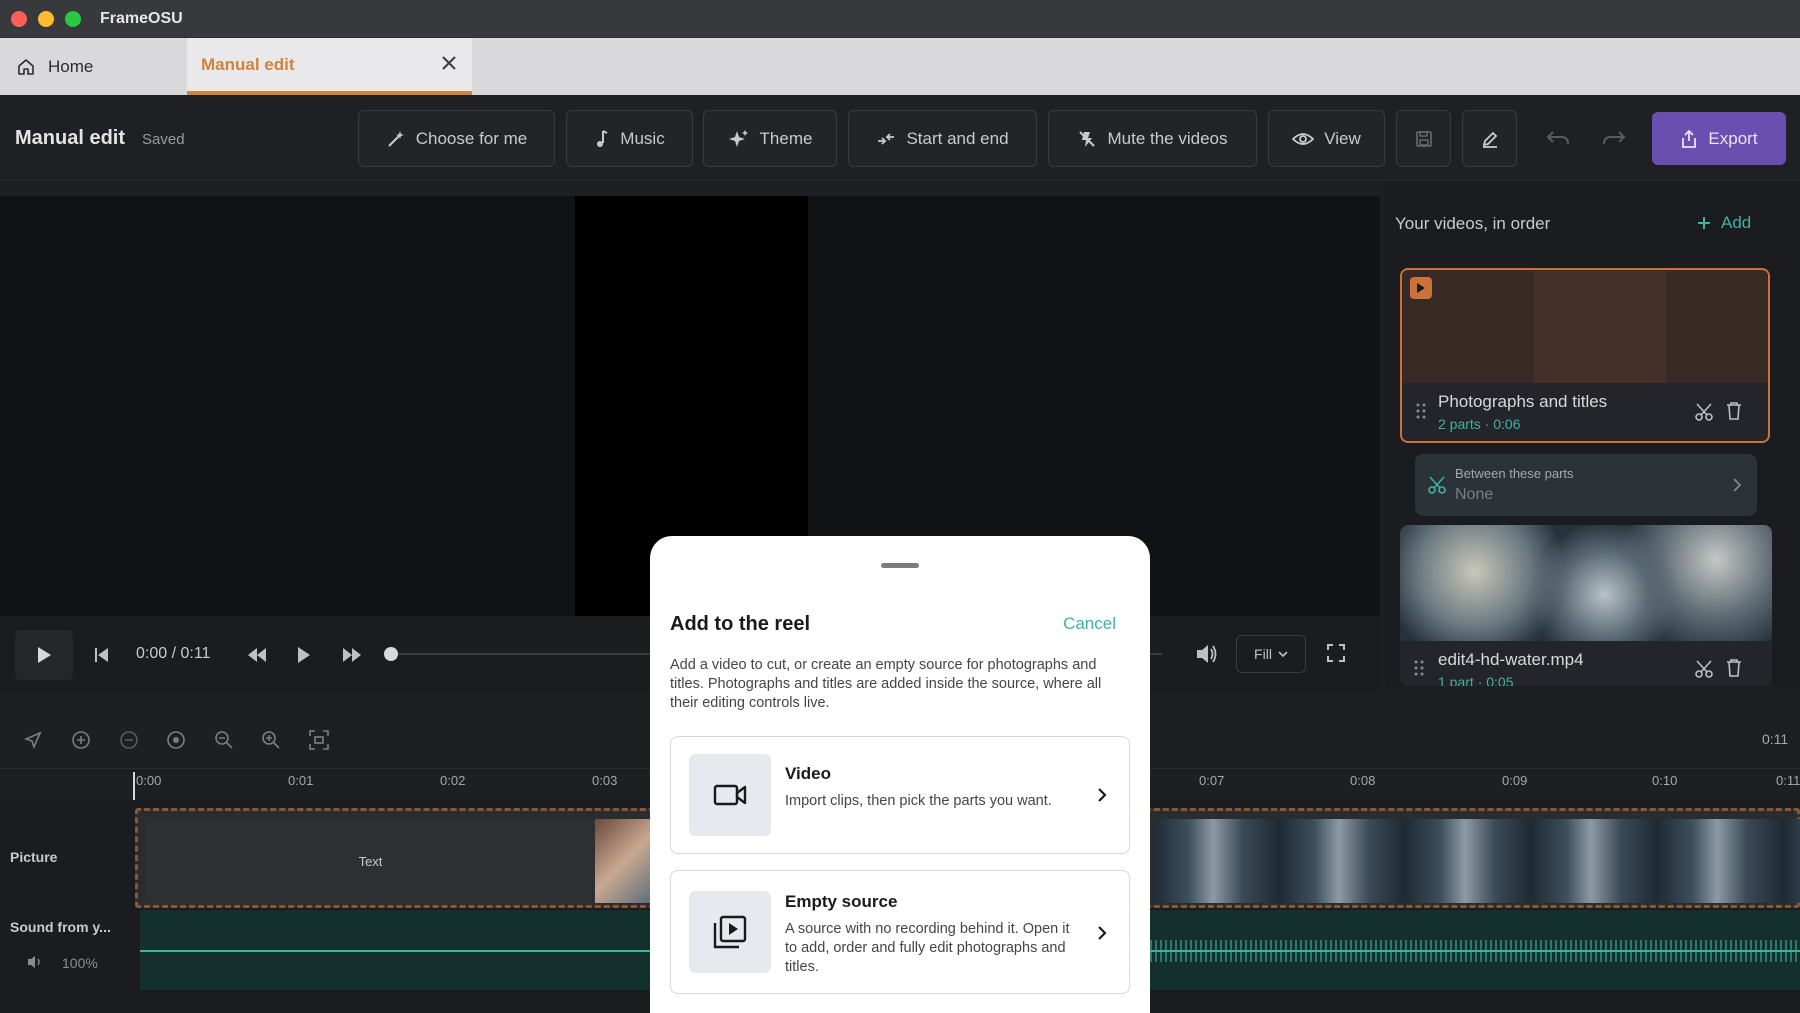  I want to click on rewind-icon, so click(257, 655).